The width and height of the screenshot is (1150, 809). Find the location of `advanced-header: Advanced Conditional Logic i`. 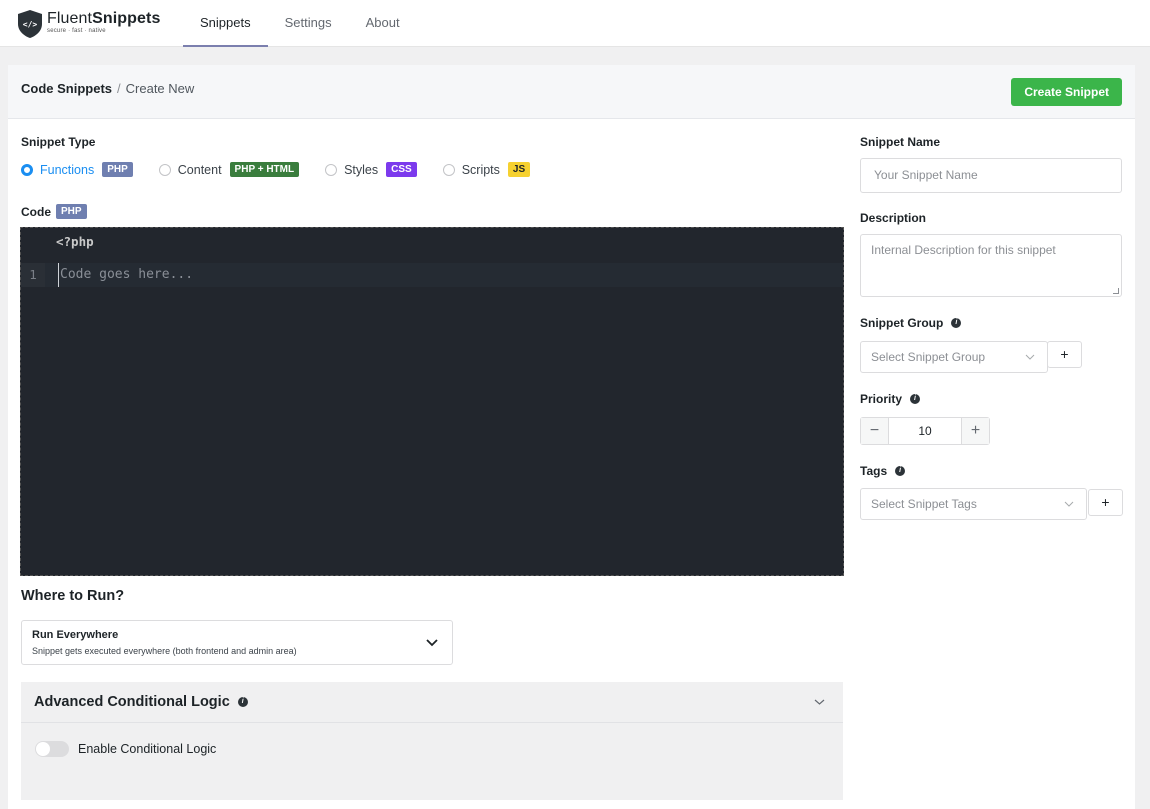

advanced-header: Advanced Conditional Logic i is located at coordinates (432, 702).